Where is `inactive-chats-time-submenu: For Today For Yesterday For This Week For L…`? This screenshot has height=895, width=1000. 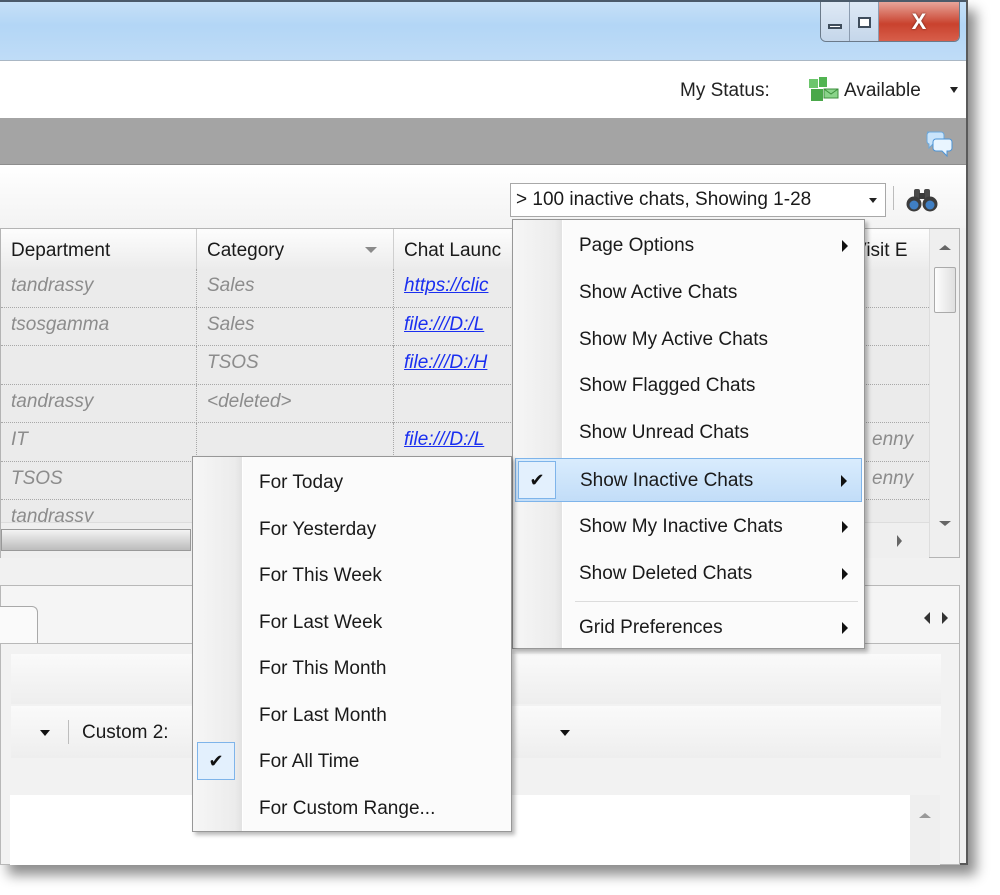 inactive-chats-time-submenu: For Today For Yesterday For This Week For L… is located at coordinates (352, 644).